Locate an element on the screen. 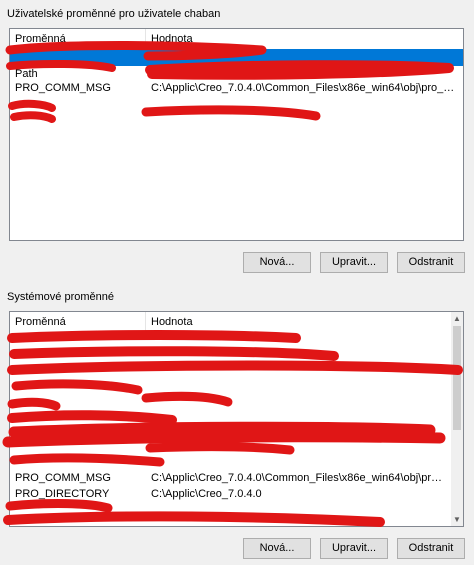 The image size is (474, 565). system-list-scrollbar: ▲ ▼ is located at coordinates (457, 419).